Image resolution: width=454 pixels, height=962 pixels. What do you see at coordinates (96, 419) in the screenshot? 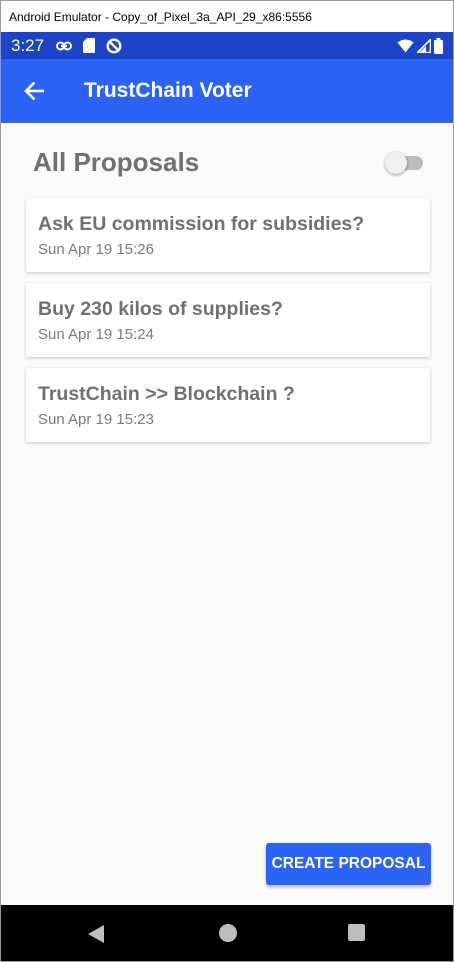
I see `proposal-date: Sun Apr 19 15:23` at bounding box center [96, 419].